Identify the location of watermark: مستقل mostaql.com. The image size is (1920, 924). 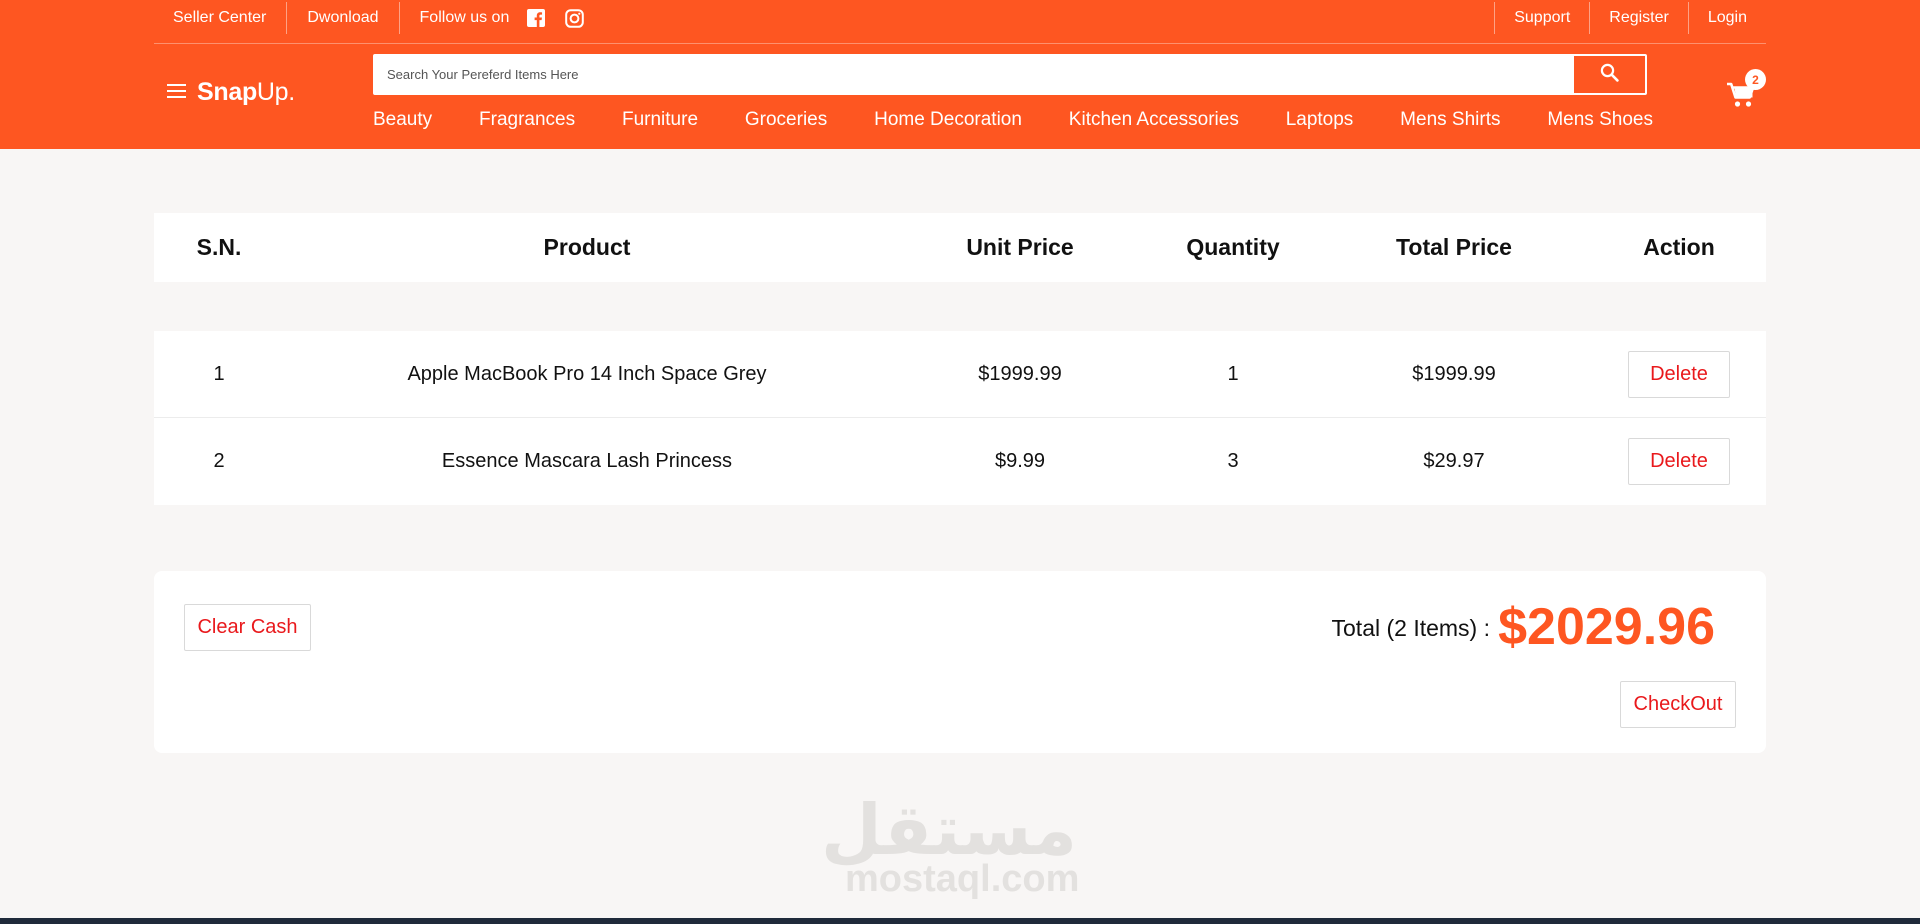
(950, 844).